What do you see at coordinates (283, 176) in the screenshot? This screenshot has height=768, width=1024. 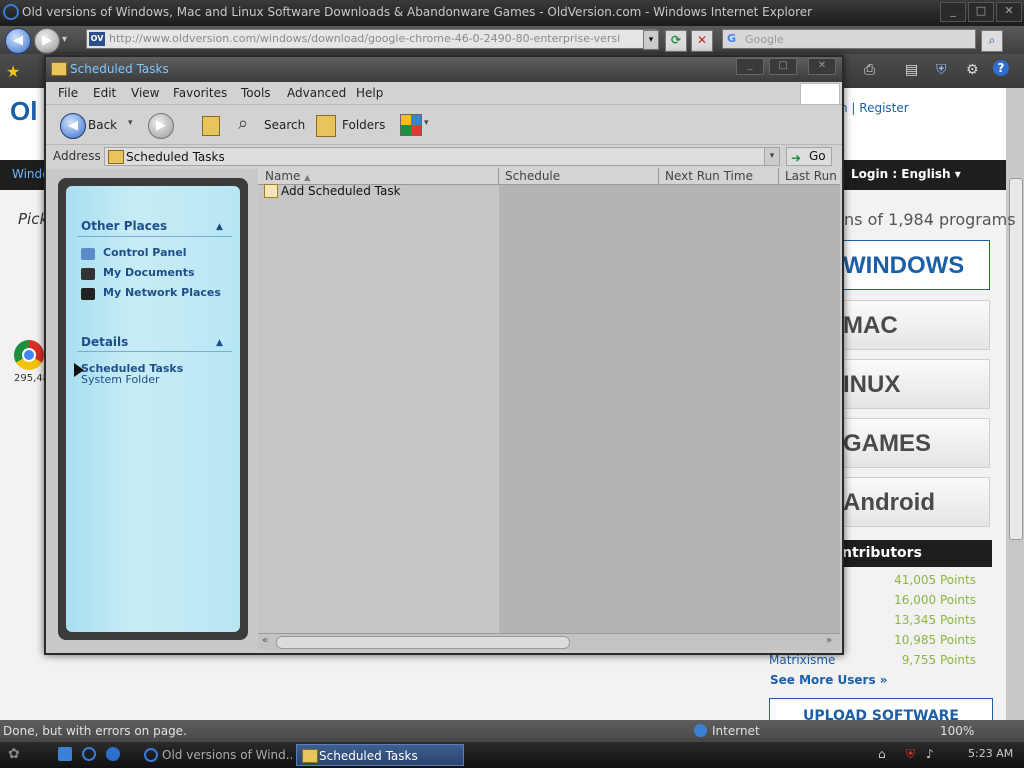 I see `column-label: Name` at bounding box center [283, 176].